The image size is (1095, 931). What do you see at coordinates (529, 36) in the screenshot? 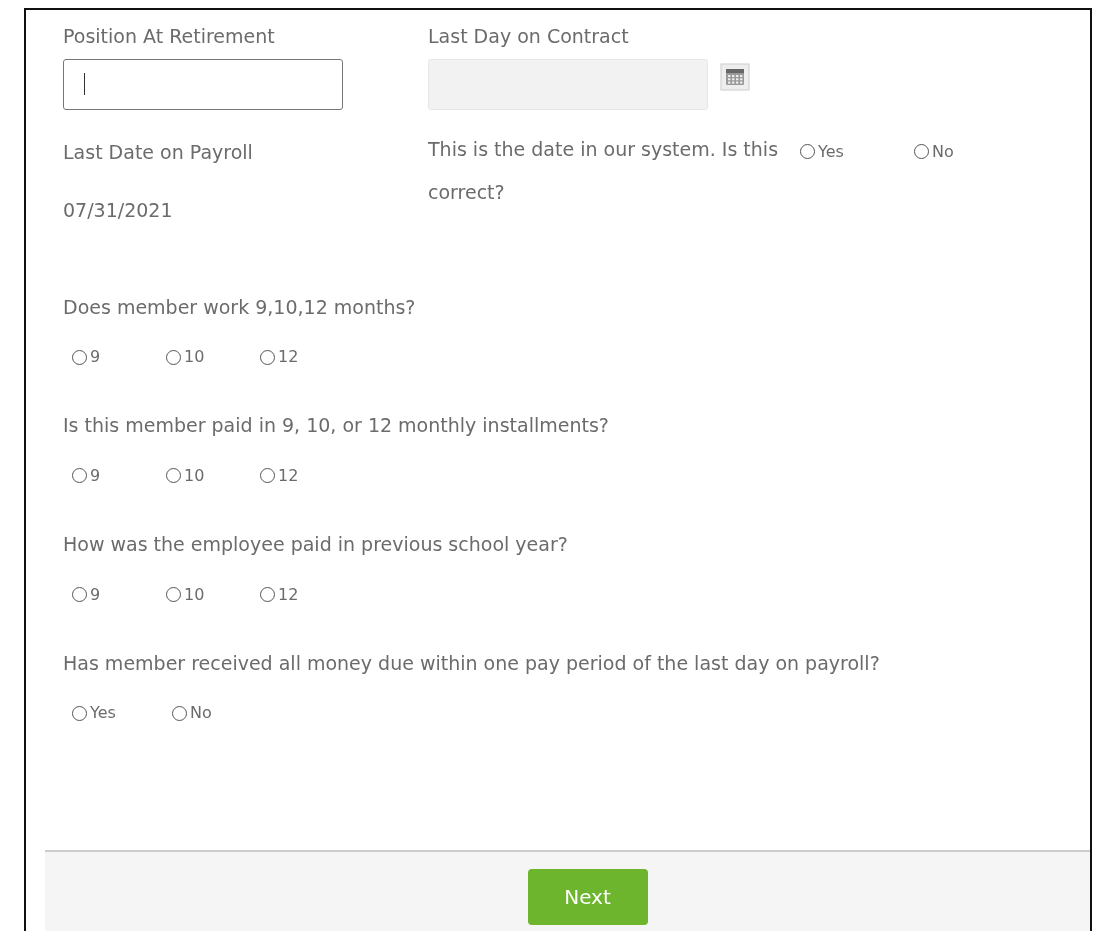
I see `field-label: Last Day on Contract` at bounding box center [529, 36].